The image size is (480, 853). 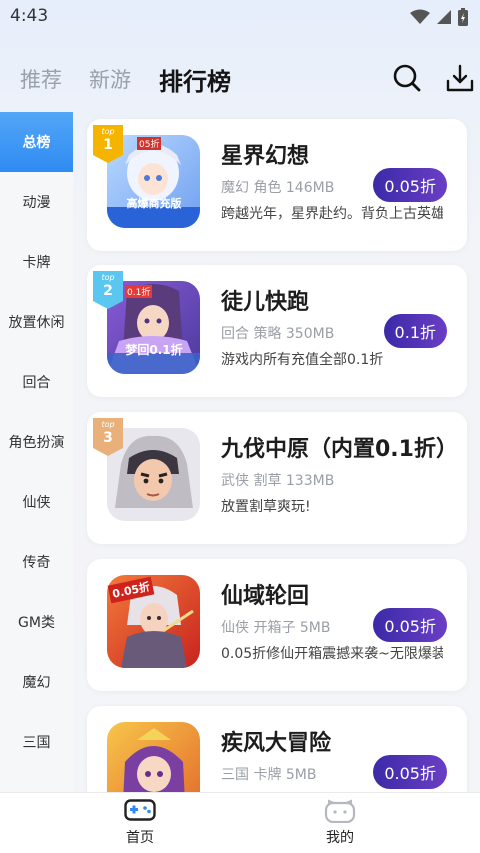 What do you see at coordinates (276, 743) in the screenshot?
I see `game-name: 疾风大冒险` at bounding box center [276, 743].